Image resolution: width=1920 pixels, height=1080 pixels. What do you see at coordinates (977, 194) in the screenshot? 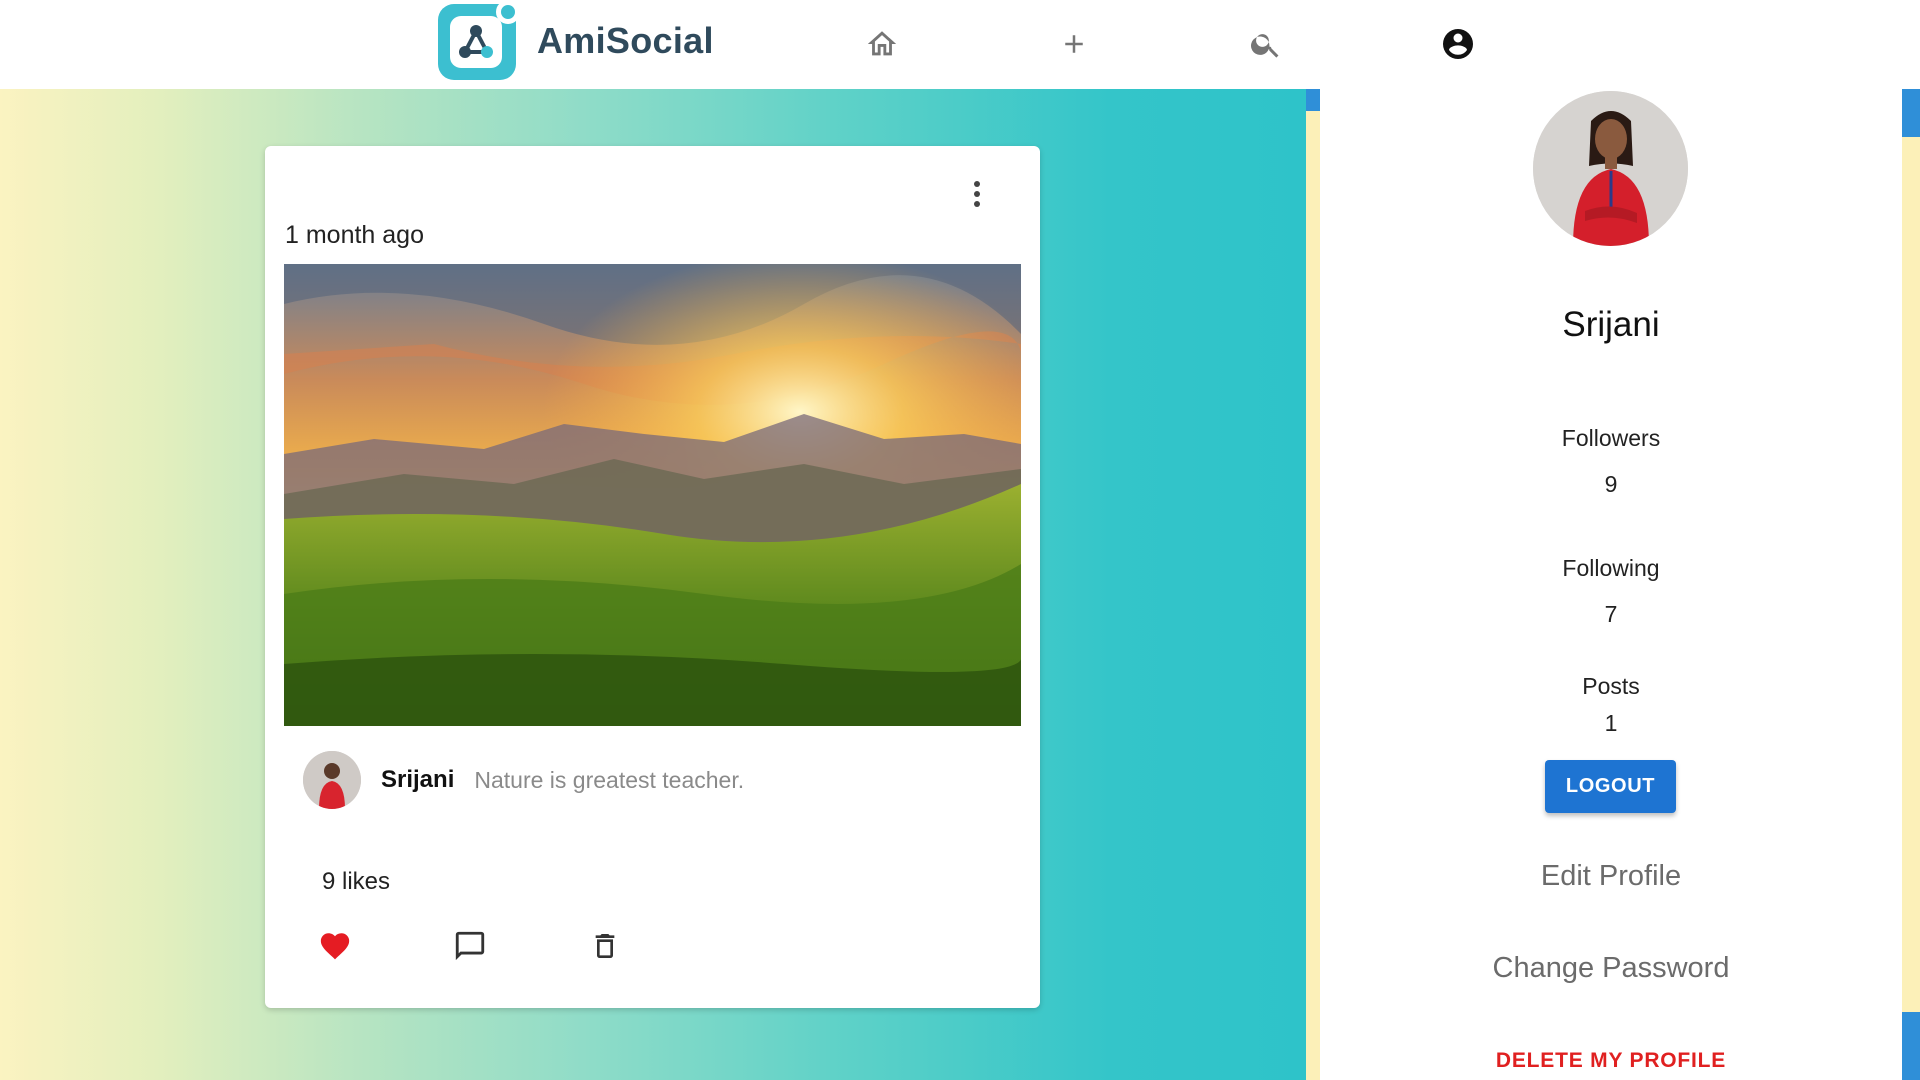
I see `more-options-icon` at bounding box center [977, 194].